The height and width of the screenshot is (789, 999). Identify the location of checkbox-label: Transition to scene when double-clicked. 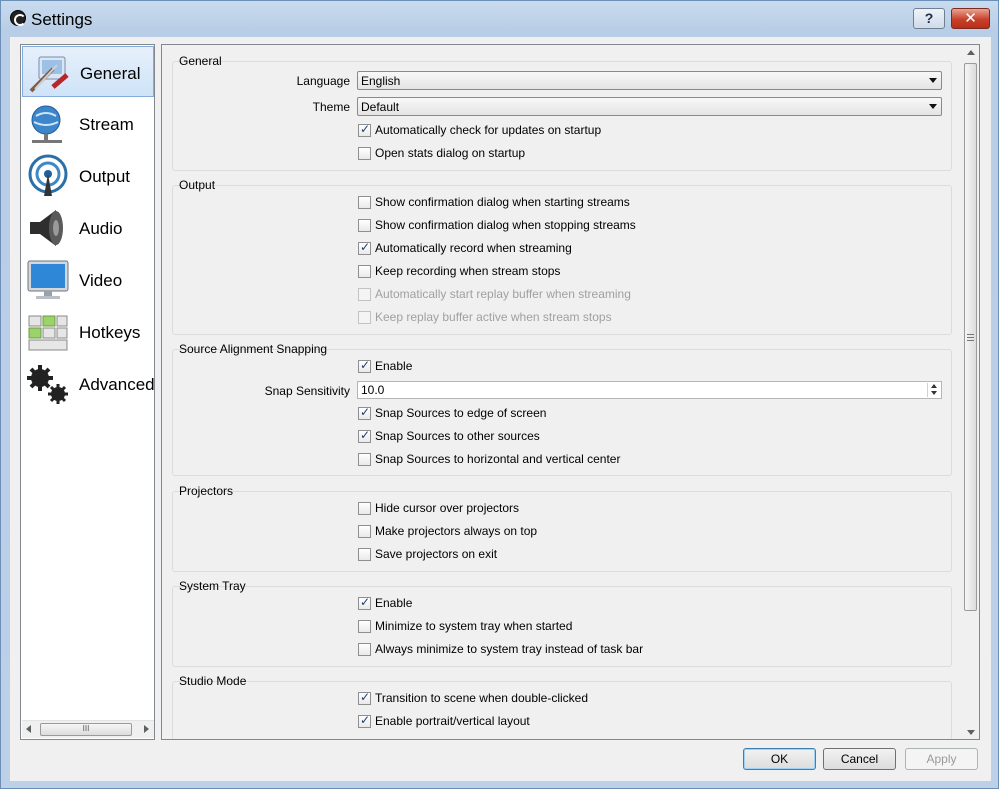
(481, 698).